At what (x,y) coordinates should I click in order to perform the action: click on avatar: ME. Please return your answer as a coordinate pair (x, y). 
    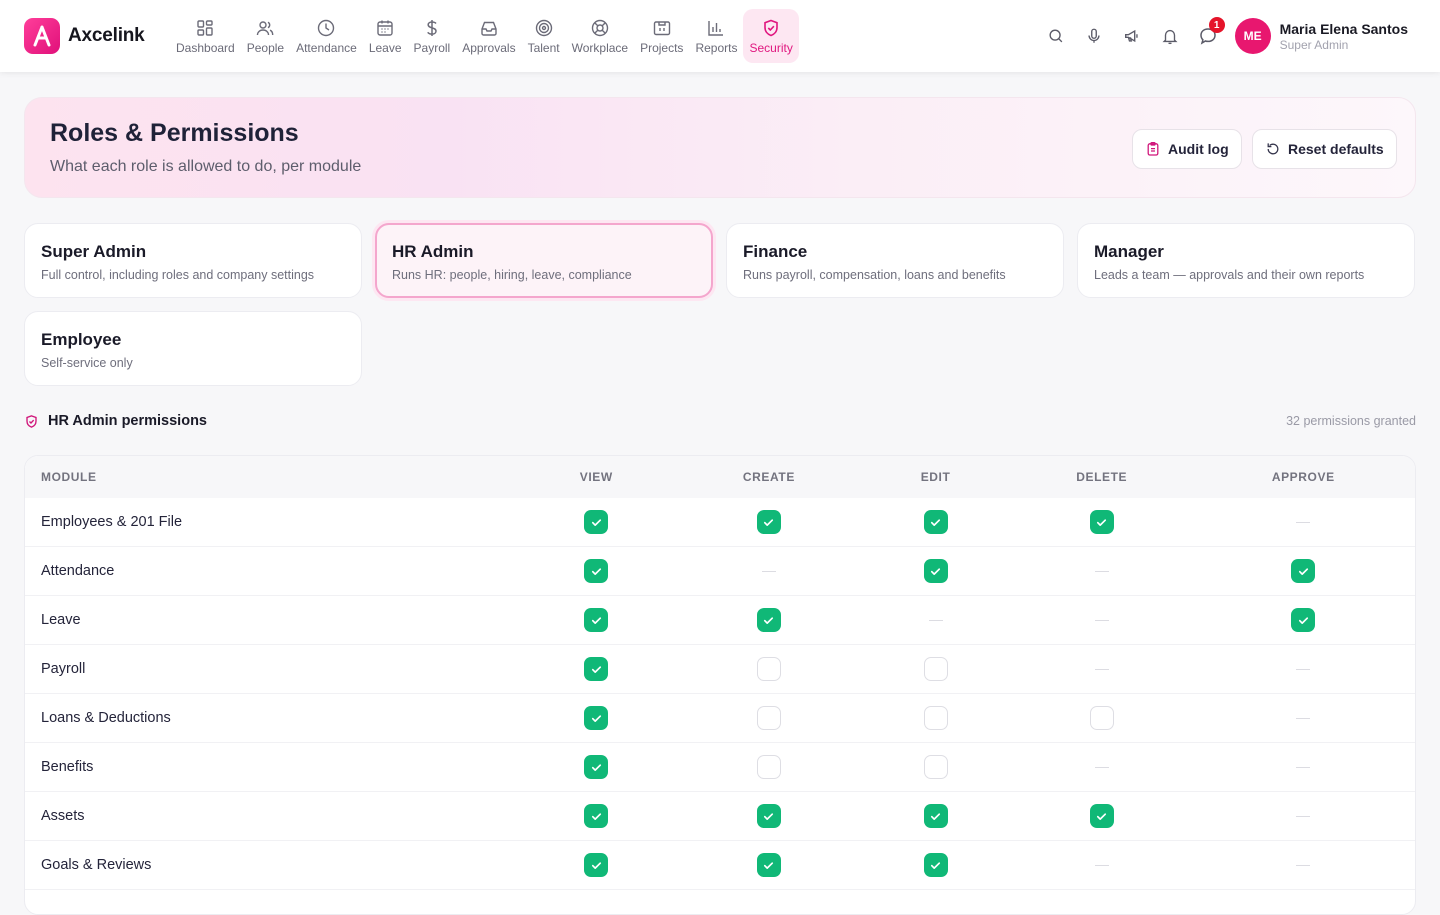
    Looking at the image, I should click on (1252, 36).